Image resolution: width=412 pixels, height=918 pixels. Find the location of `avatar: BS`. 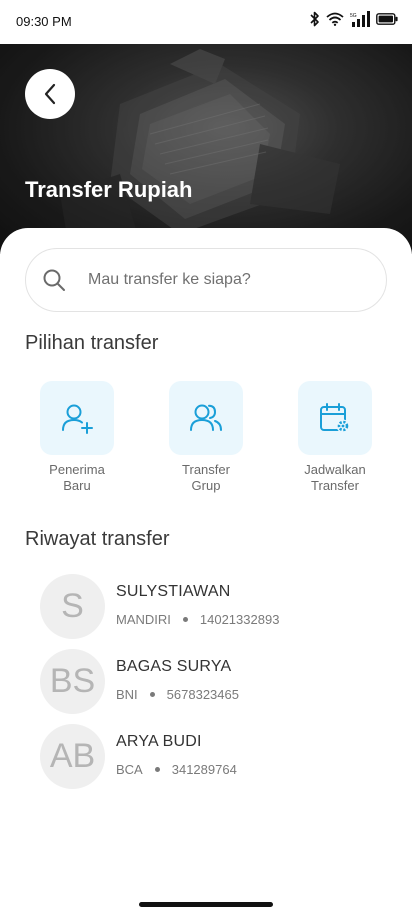

avatar: BS is located at coordinates (72, 681).